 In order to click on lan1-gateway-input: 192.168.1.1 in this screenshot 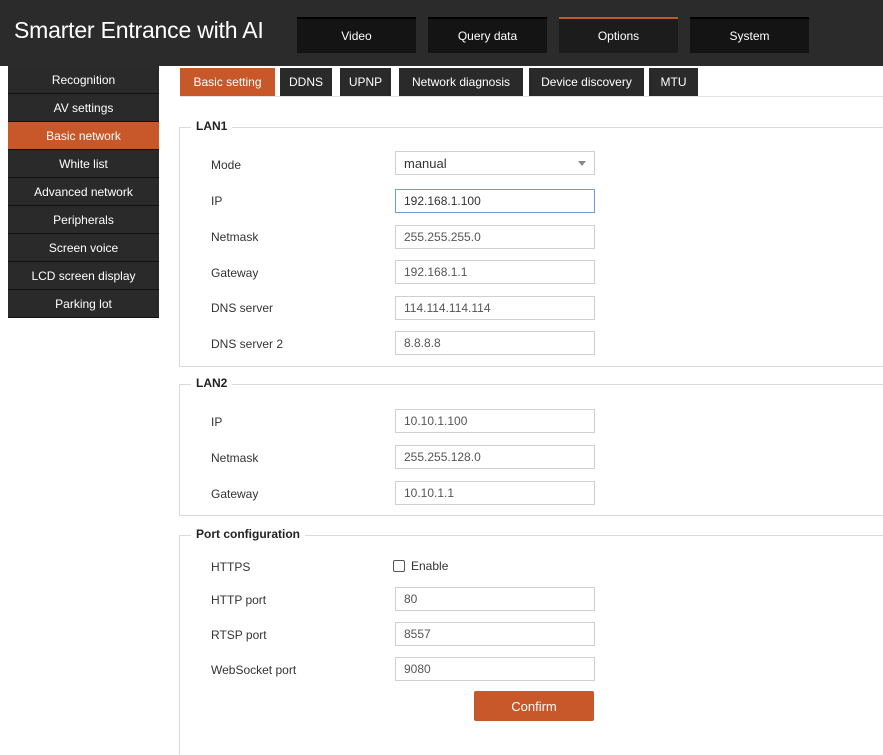, I will do `click(495, 272)`.